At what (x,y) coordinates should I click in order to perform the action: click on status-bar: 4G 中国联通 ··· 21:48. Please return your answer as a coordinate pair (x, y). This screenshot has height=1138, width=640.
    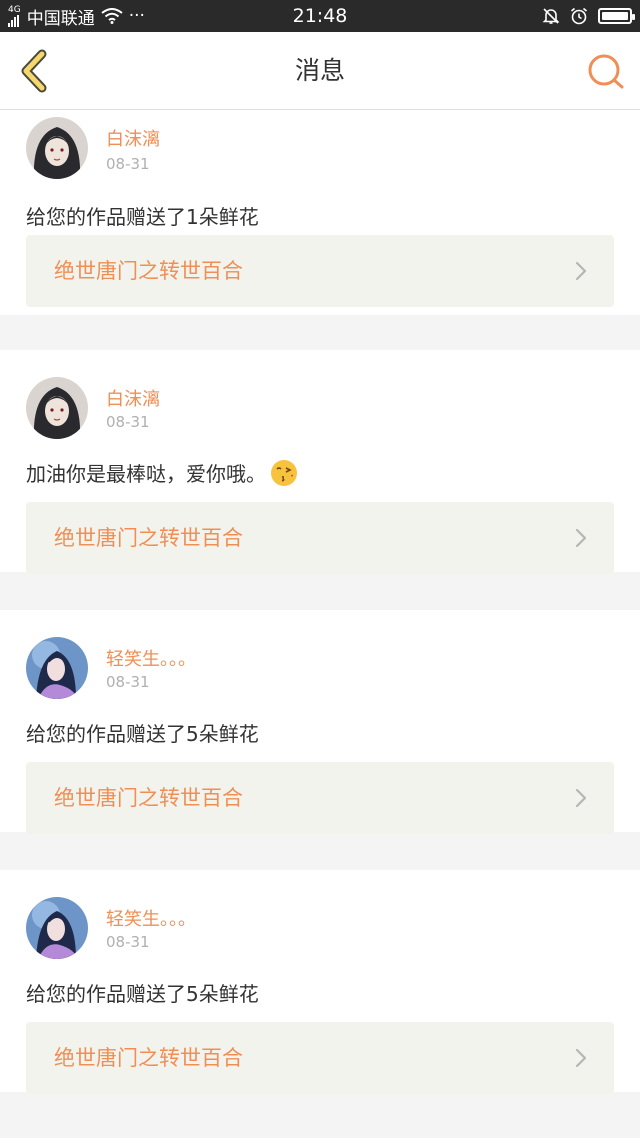
    Looking at the image, I should click on (320, 16).